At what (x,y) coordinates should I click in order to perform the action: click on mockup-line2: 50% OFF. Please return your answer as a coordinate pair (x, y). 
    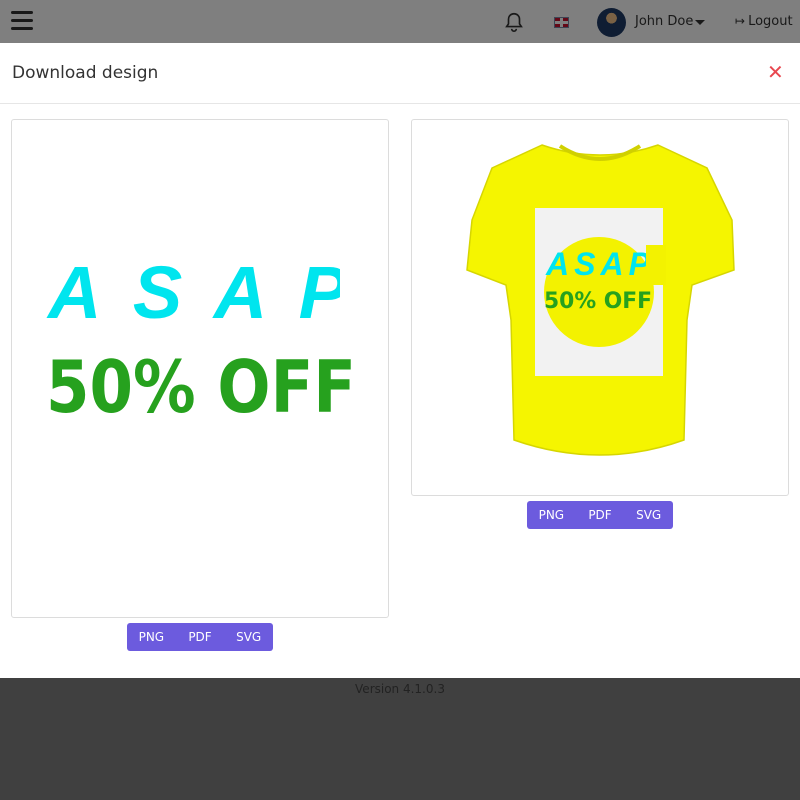
    Looking at the image, I should click on (598, 301).